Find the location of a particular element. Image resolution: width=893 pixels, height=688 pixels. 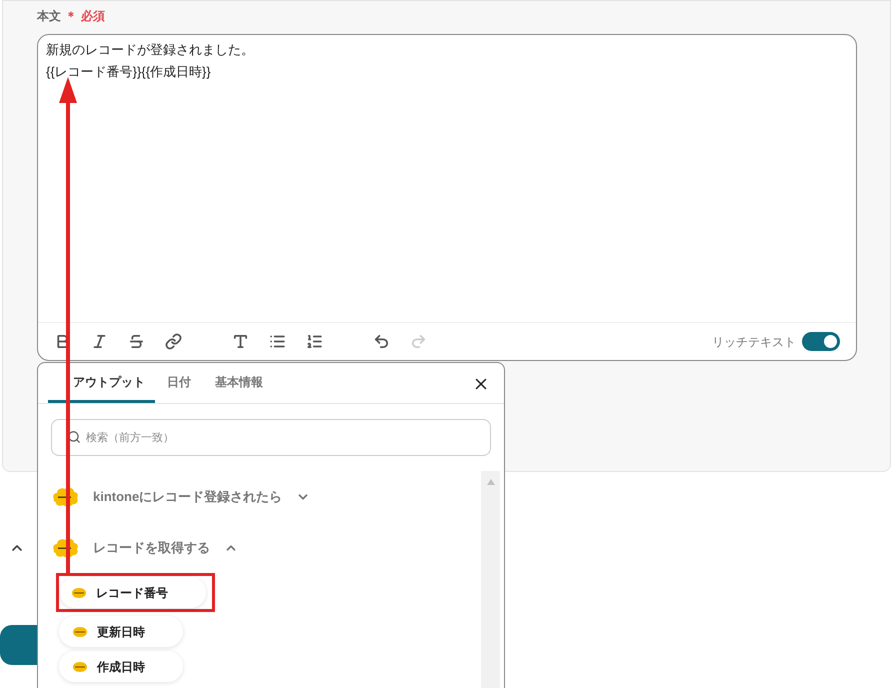

bullets-icon is located at coordinates (277, 341).